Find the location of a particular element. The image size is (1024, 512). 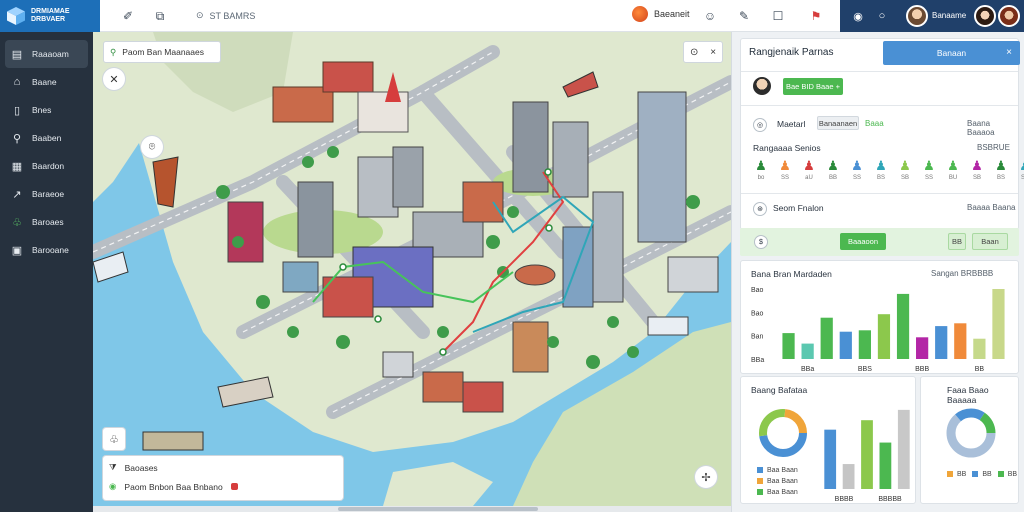

map-pin-marker: ⌾ is located at coordinates (152, 147).